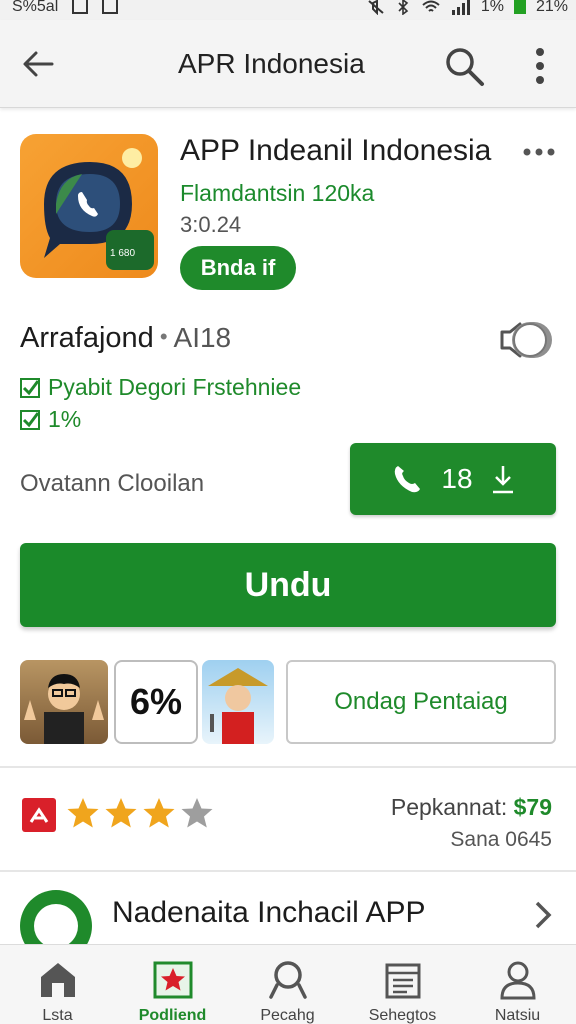  Describe the element at coordinates (175, 387) in the screenshot. I see `feature-text: Pyabit Degori Frstehniee` at that location.